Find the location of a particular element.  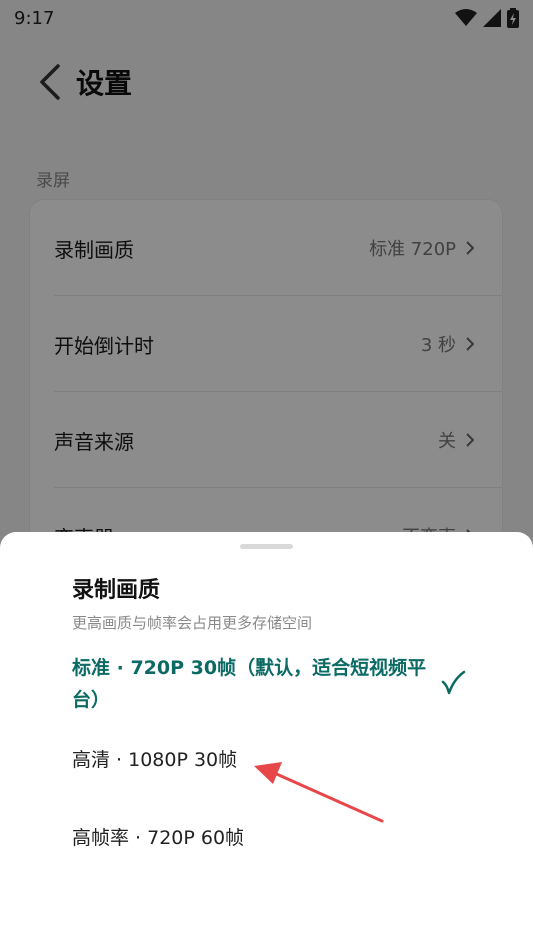

option-standard-720p: 标准 · 720P 30帧（默认，适合短视频平台） is located at coordinates (257, 684).